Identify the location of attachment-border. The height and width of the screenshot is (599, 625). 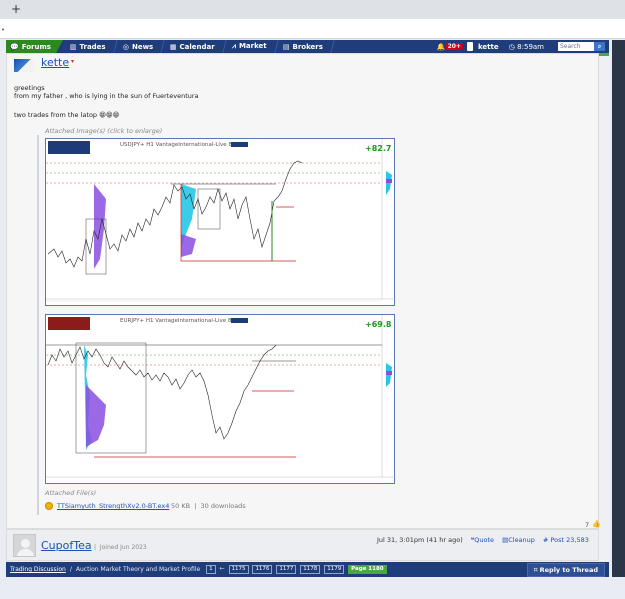
(38, 325).